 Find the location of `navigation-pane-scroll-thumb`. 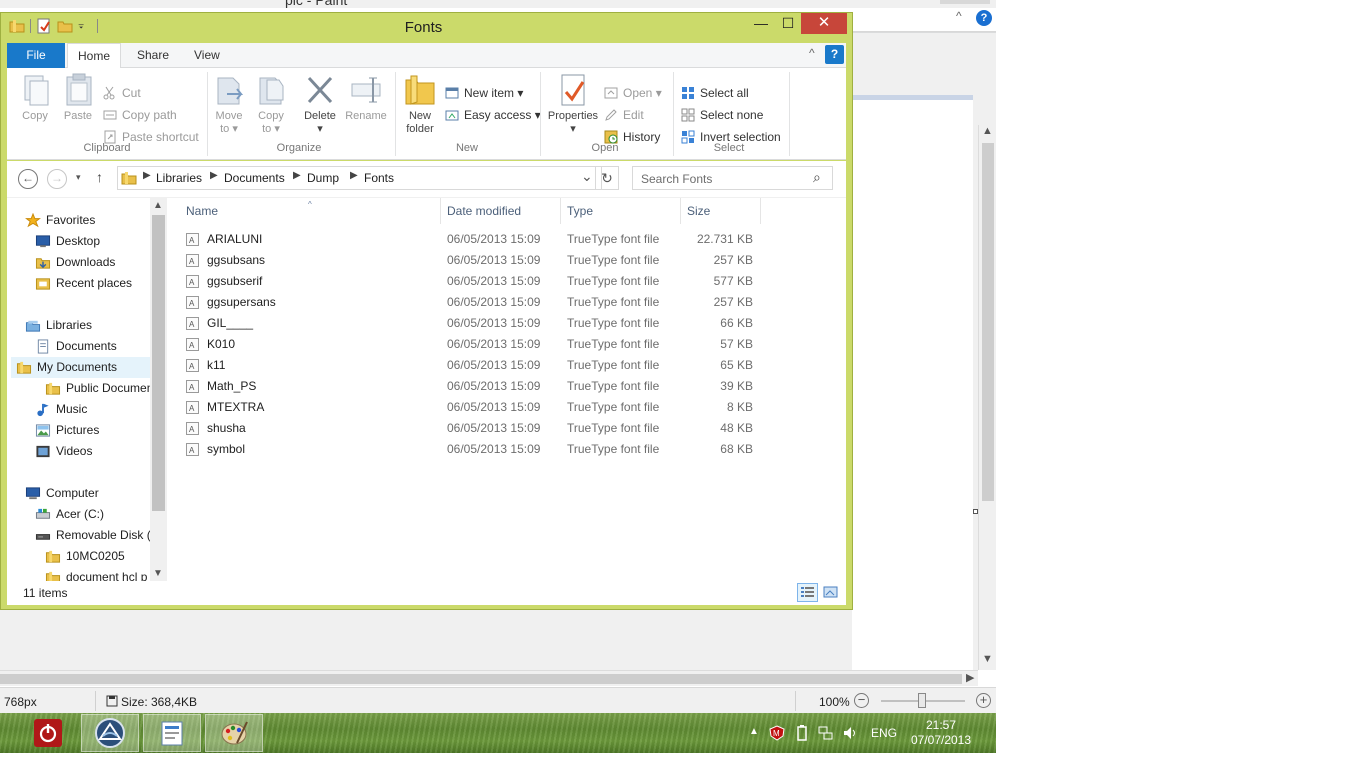

navigation-pane-scroll-thumb is located at coordinates (158, 363).